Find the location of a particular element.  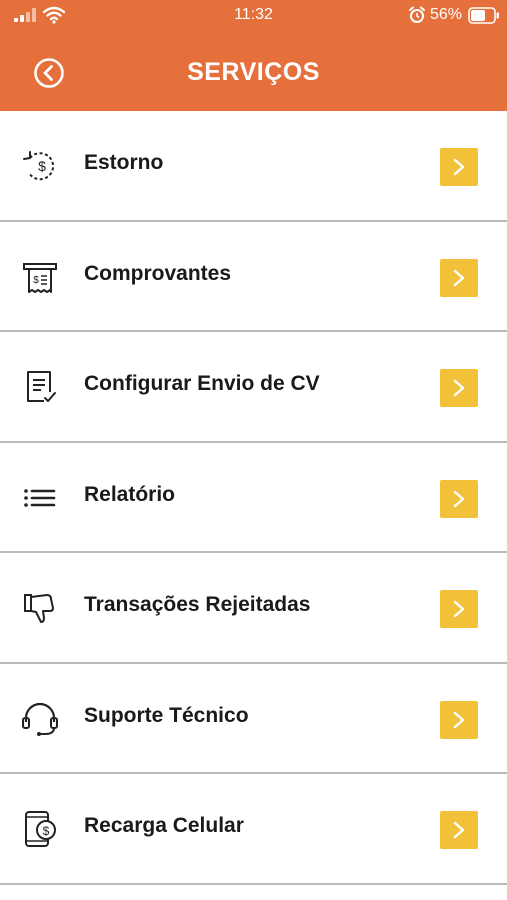

menu-item-relatorio: Relatório is located at coordinates (253, 497).